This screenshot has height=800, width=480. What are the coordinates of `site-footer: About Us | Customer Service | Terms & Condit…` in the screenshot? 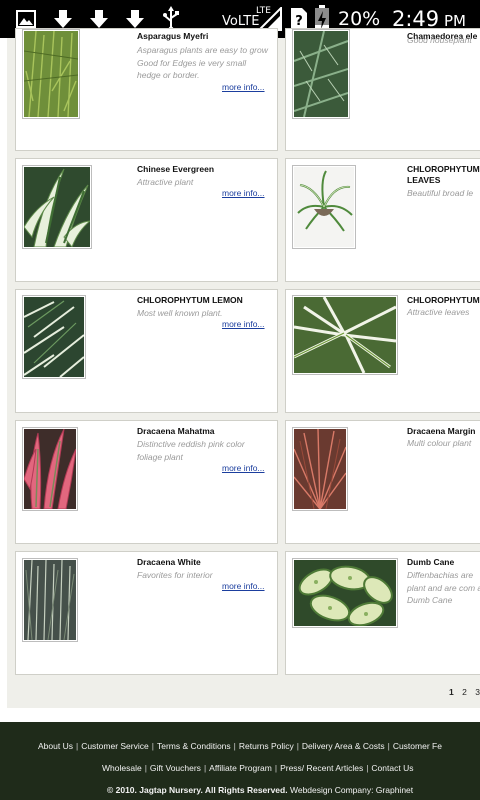 It's located at (240, 761).